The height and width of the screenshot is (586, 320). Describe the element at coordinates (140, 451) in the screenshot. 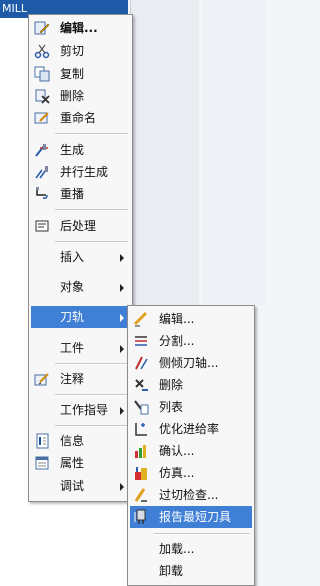

I see `verify-icon` at that location.